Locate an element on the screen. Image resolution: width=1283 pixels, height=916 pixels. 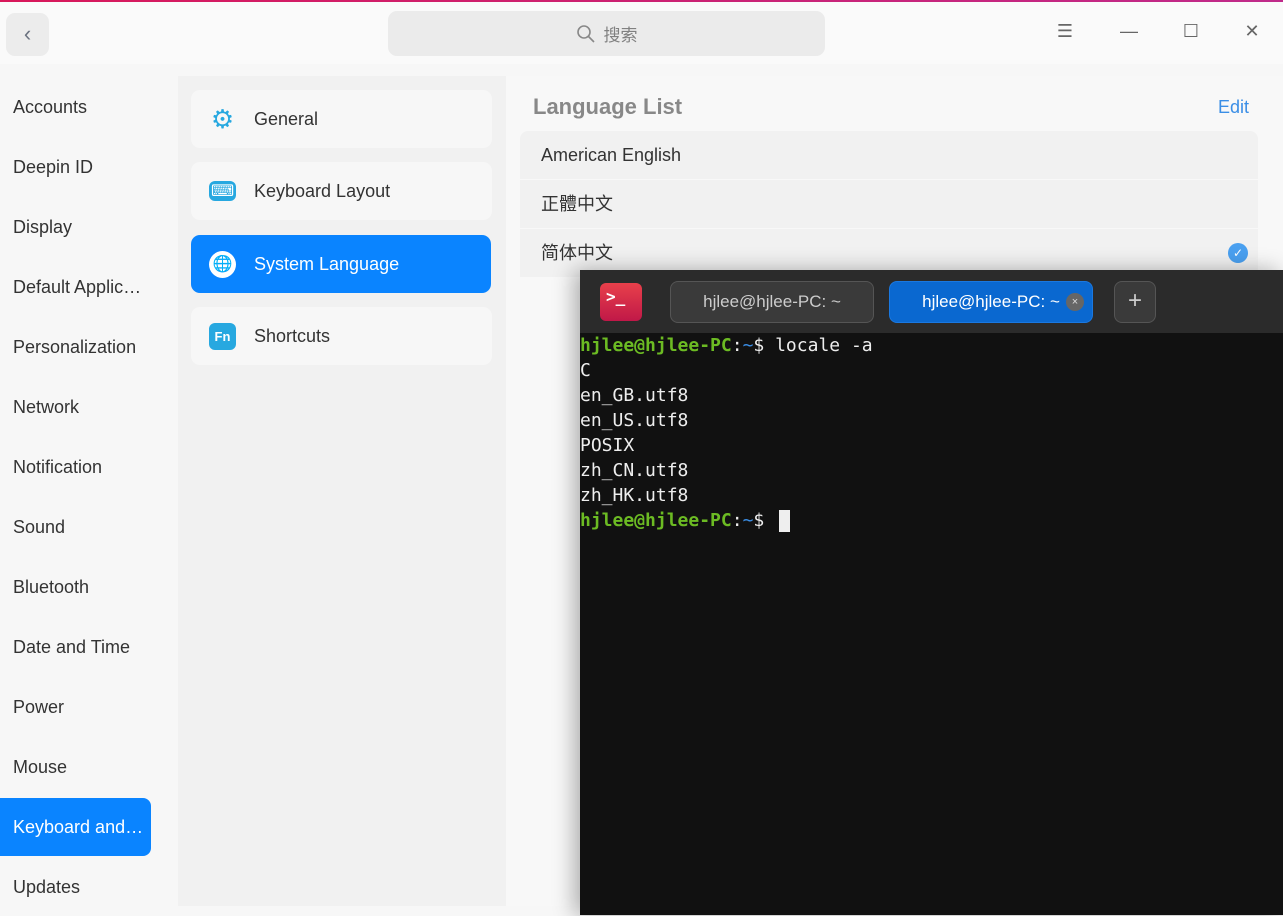
sidebar-item-deepin-id: Deepin ID is located at coordinates (75, 167).